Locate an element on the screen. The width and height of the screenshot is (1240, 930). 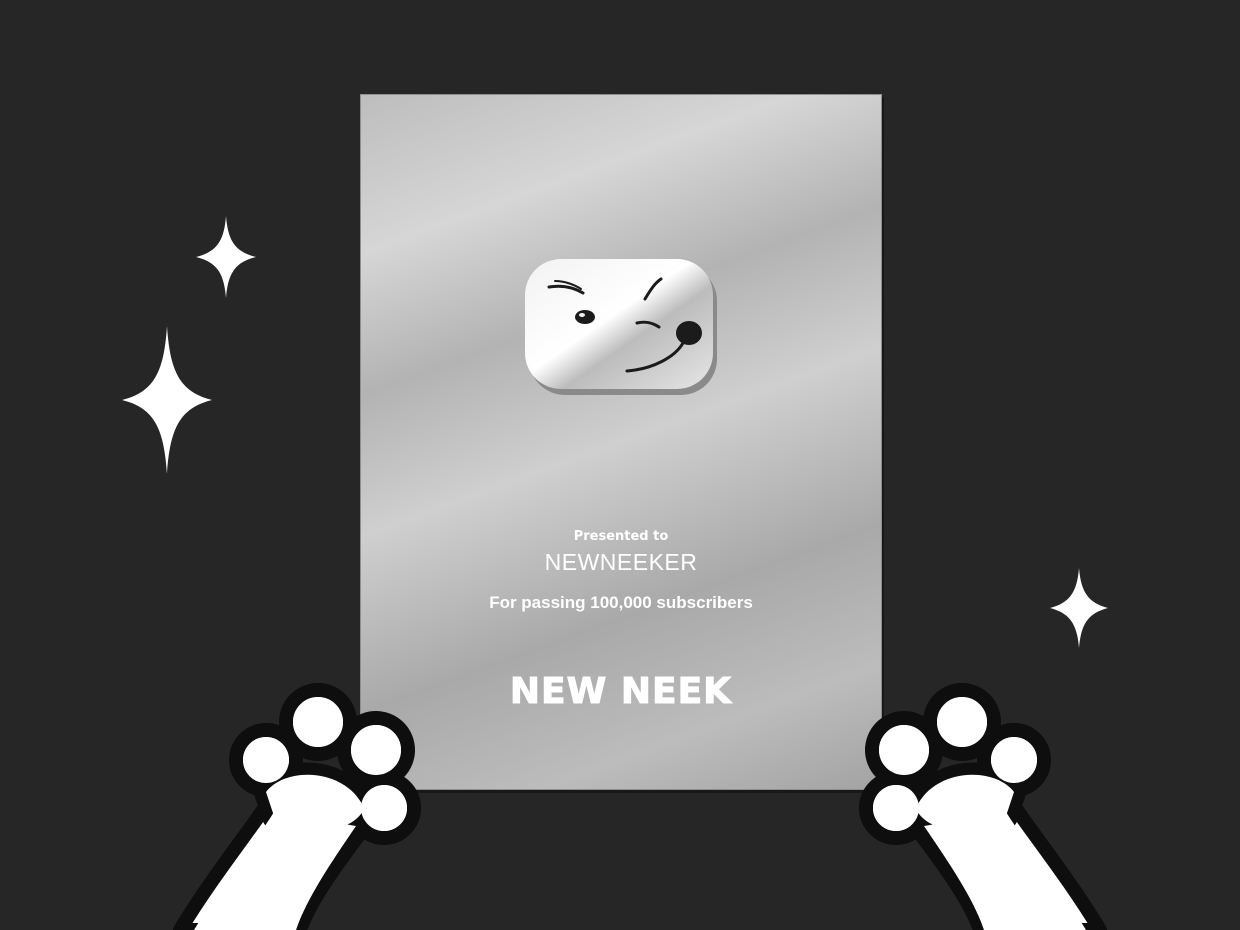
sparkle-icon-small-top-left is located at coordinates (226, 257).